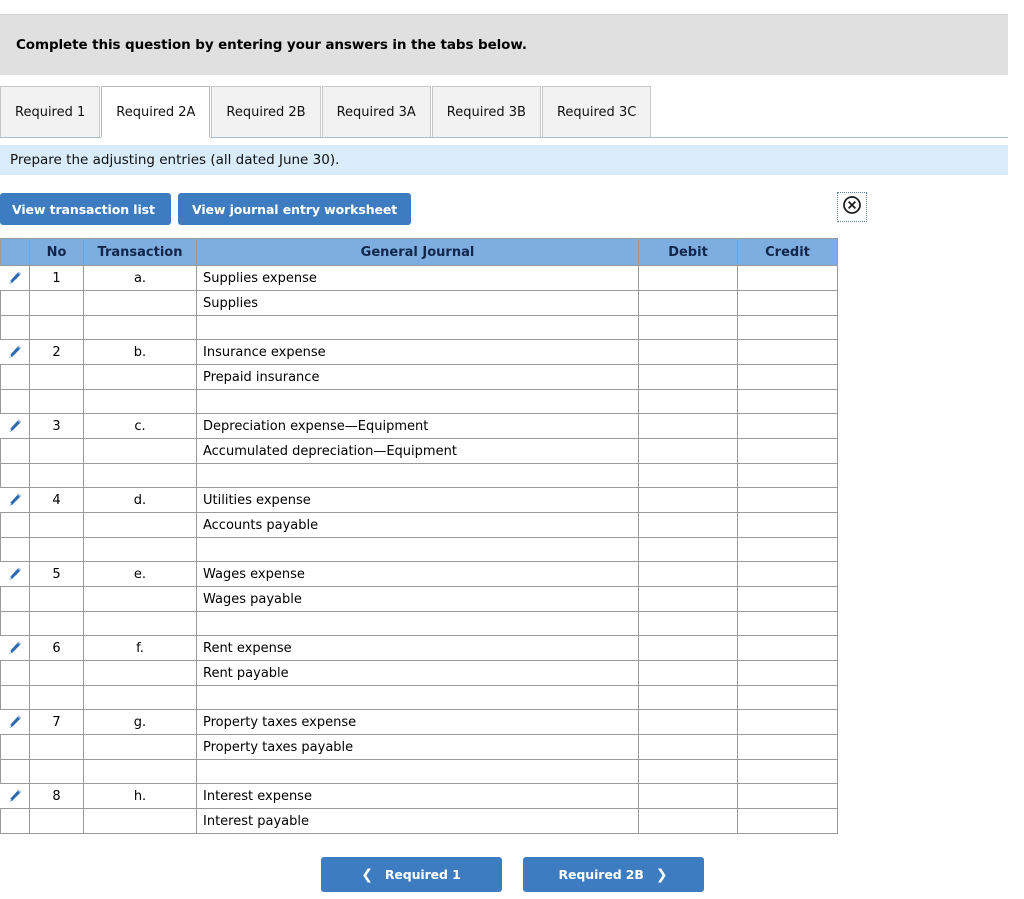  I want to click on cell-general-journal-account: Wages expense, so click(417, 574).